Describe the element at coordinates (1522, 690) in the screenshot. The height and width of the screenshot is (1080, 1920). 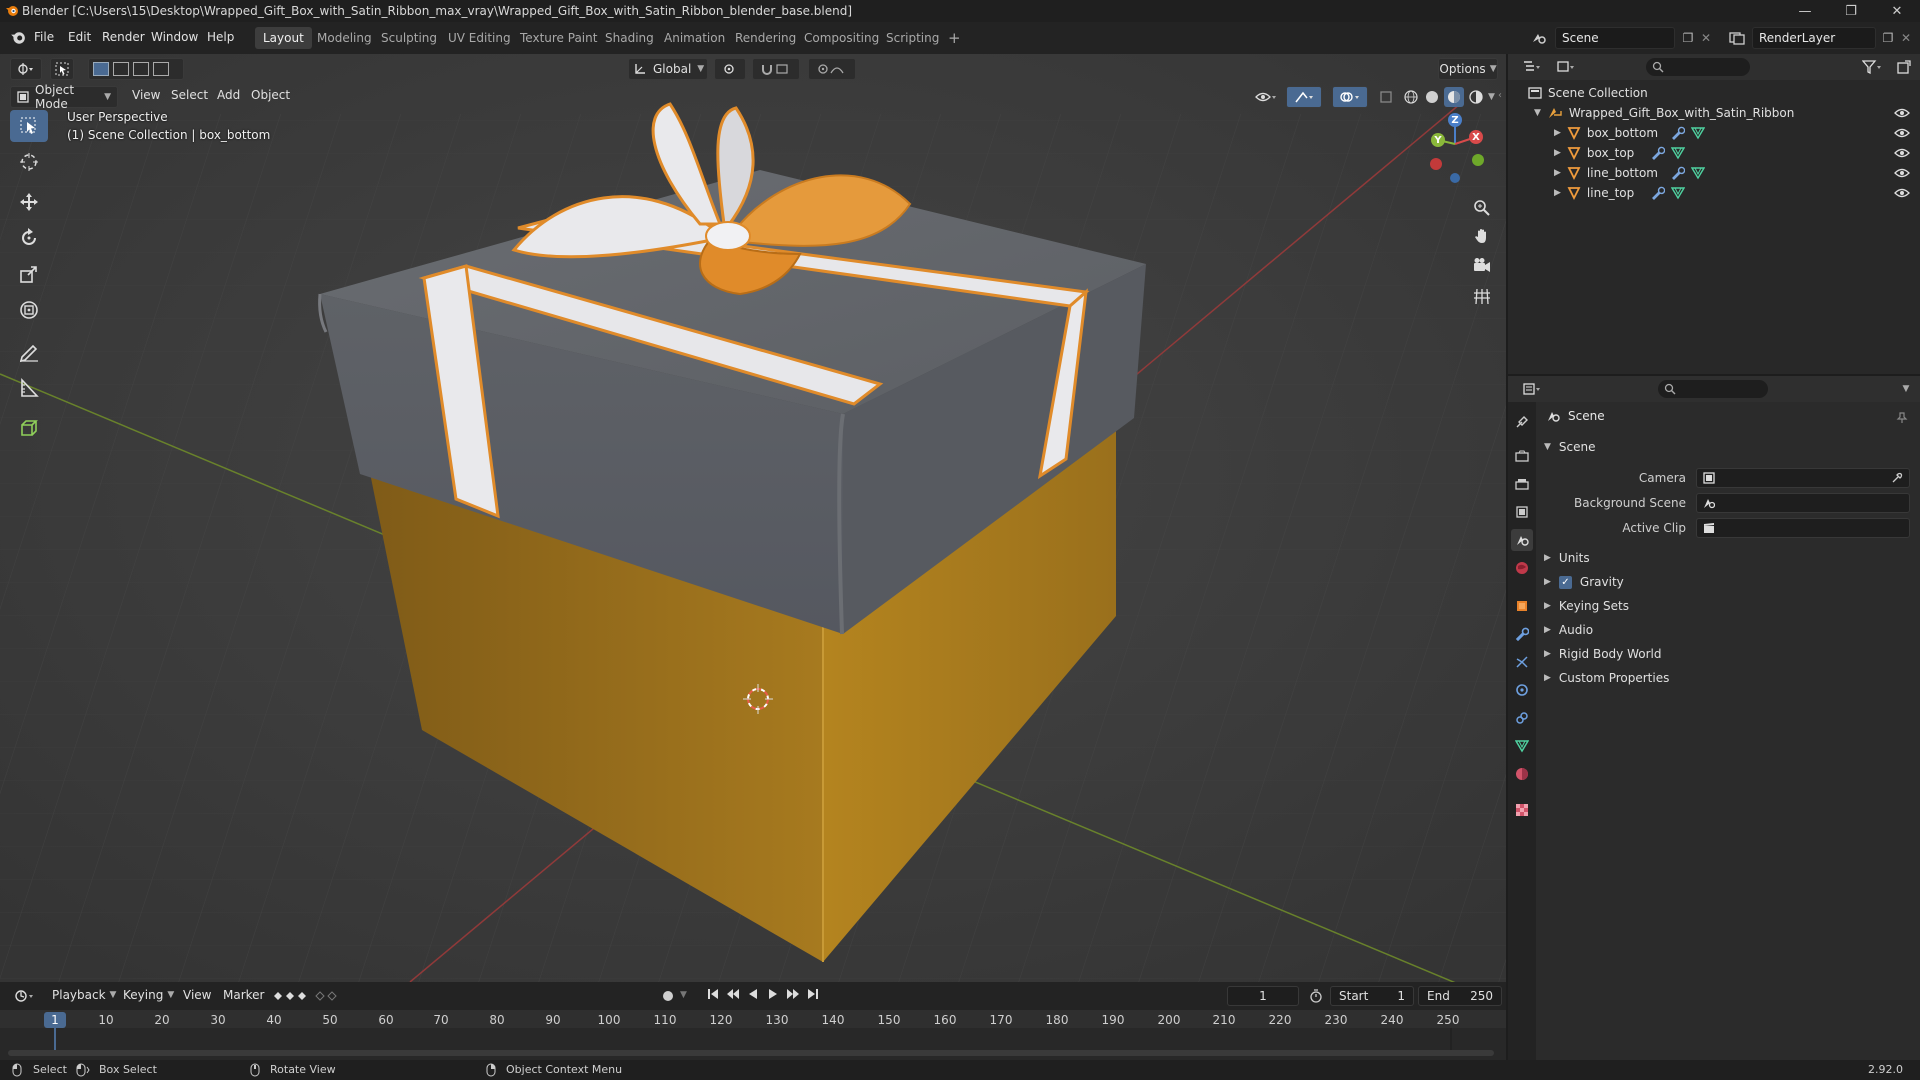
I see `physics-tab-icon` at that location.